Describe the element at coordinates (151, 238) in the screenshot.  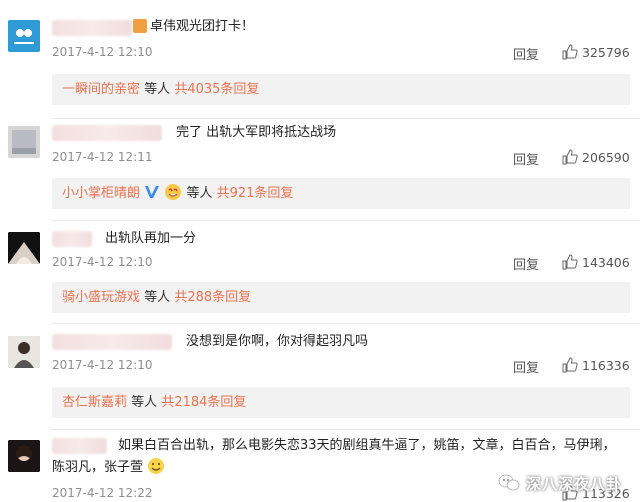
I see `comment-text: 出轨队再加一分` at that location.